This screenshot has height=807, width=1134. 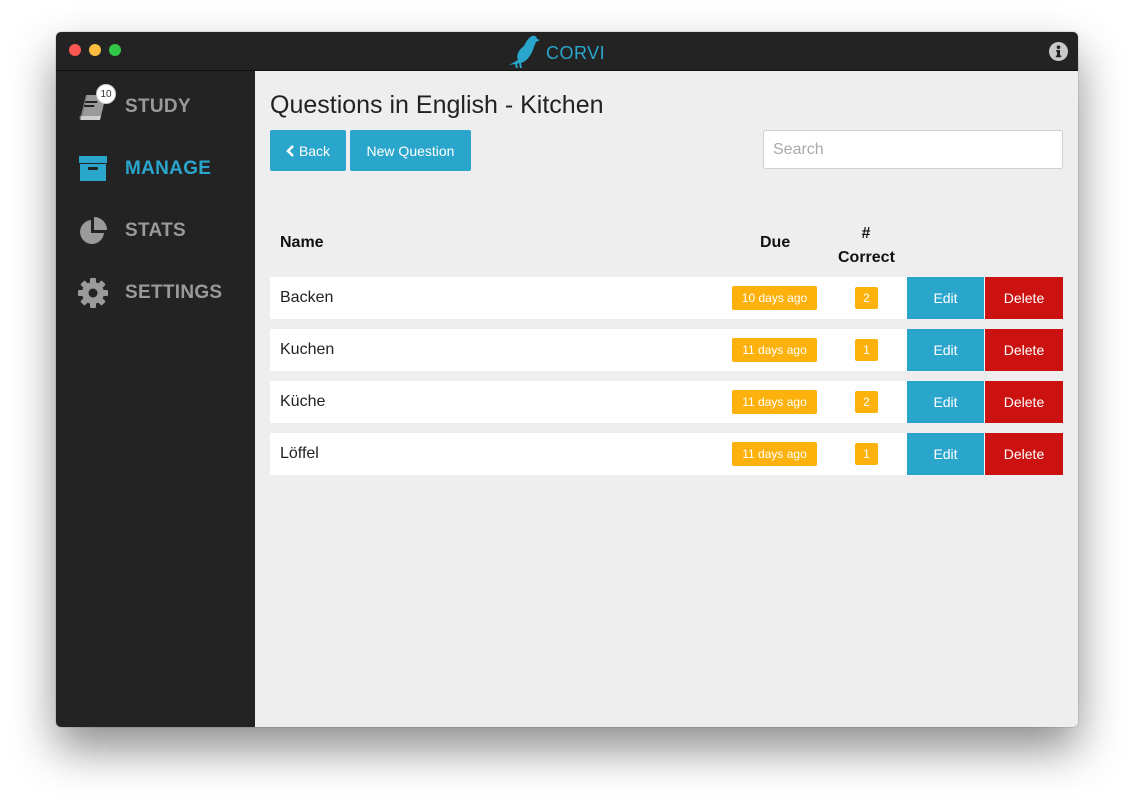 What do you see at coordinates (314, 150) in the screenshot?
I see `back-button-label: Back` at bounding box center [314, 150].